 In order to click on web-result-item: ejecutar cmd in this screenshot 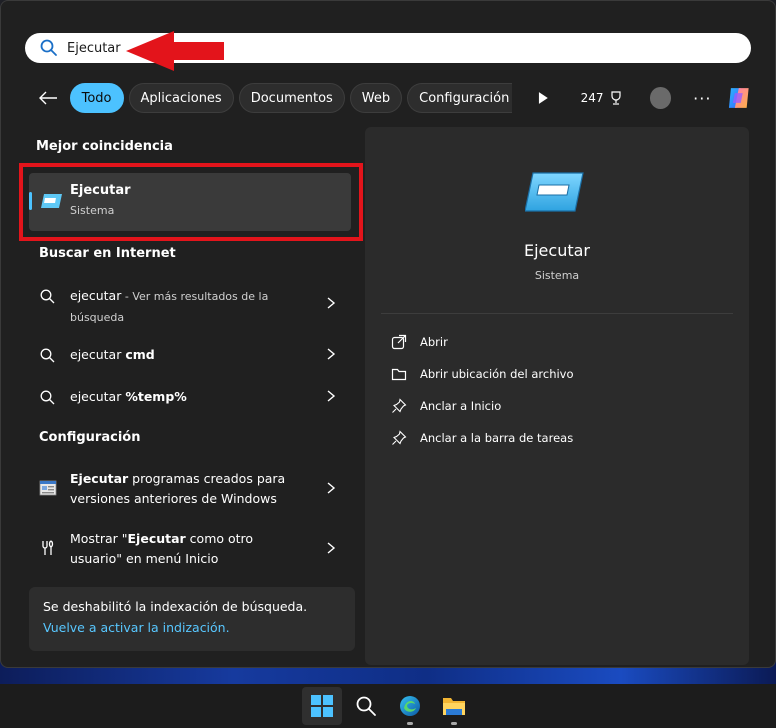, I will do `click(189, 356)`.